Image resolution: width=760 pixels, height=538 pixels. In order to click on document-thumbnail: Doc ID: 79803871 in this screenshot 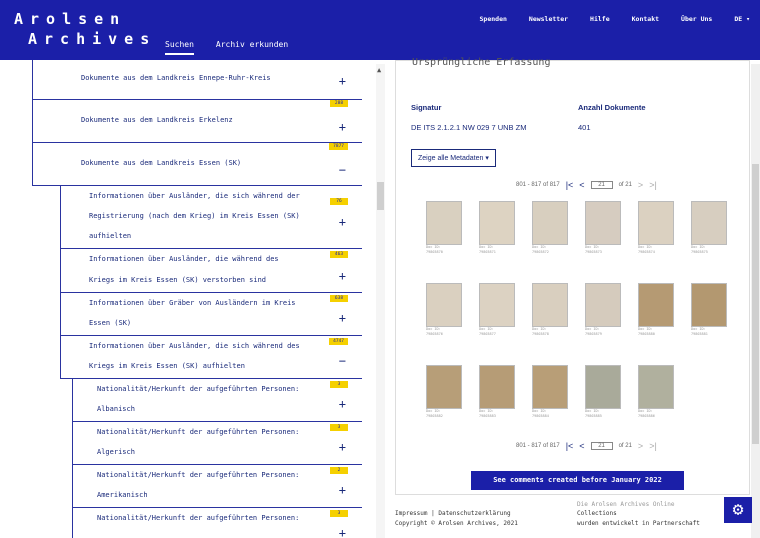, I will do `click(499, 230)`.